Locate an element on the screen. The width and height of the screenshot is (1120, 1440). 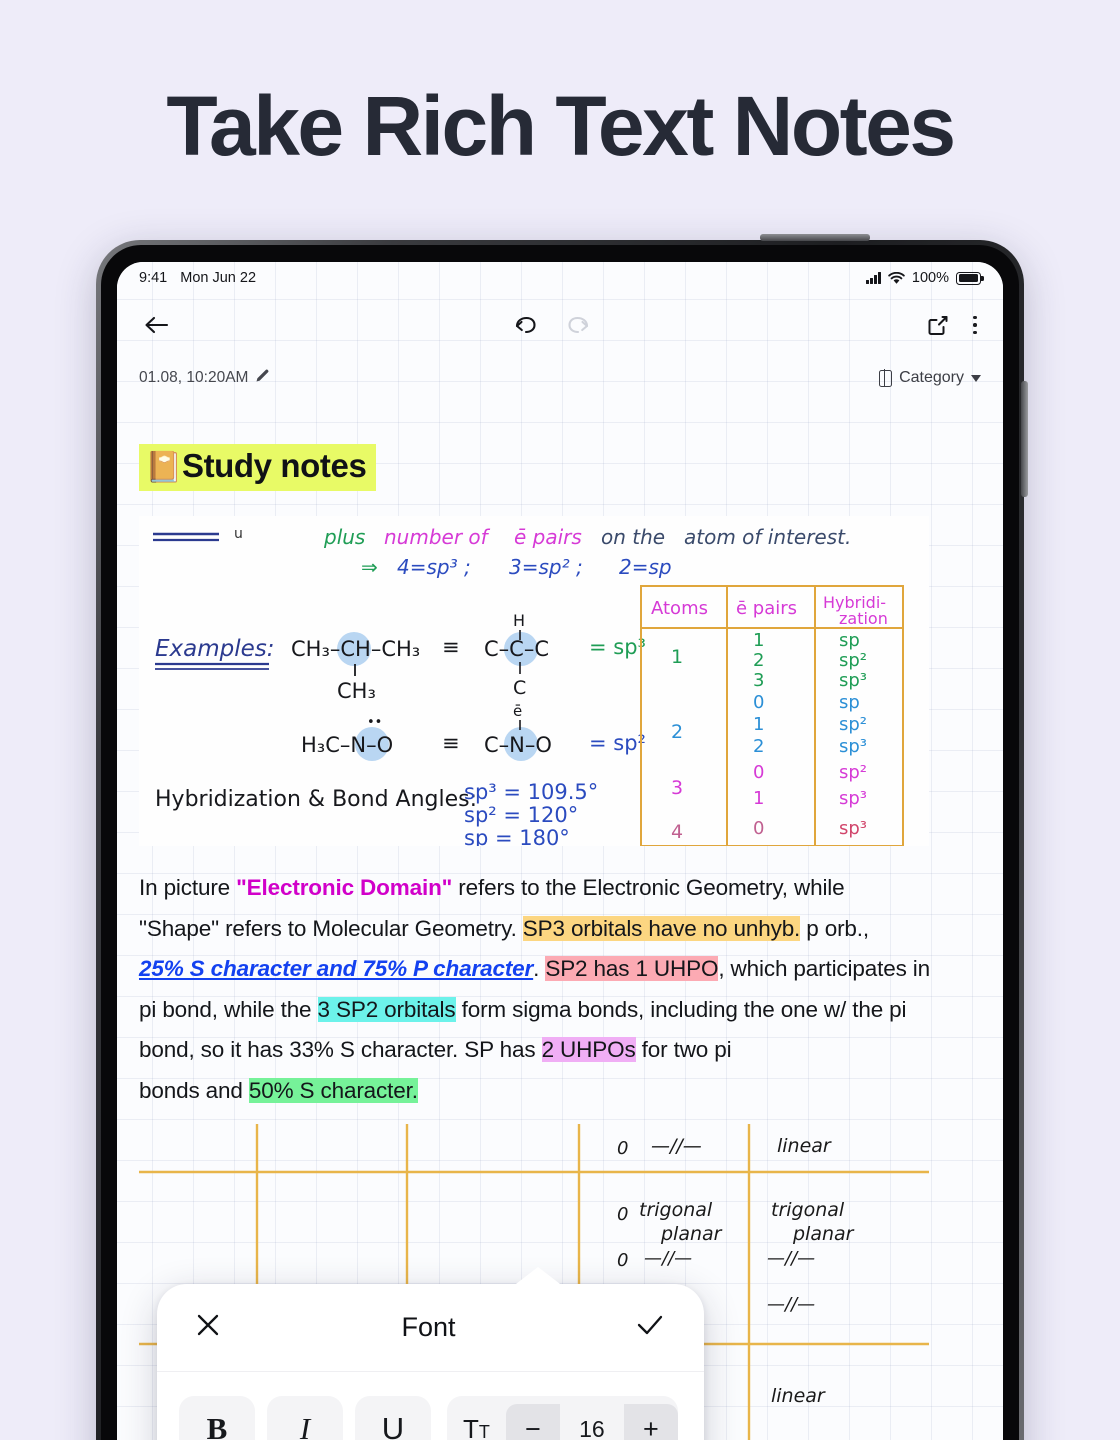
cellular-signal-icon is located at coordinates (873, 278).